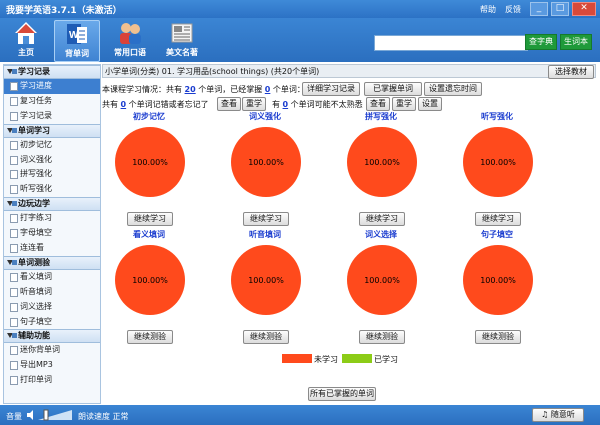  Describe the element at coordinates (52, 218) in the screenshot. I see `sidebar-item: 打字练习` at that location.